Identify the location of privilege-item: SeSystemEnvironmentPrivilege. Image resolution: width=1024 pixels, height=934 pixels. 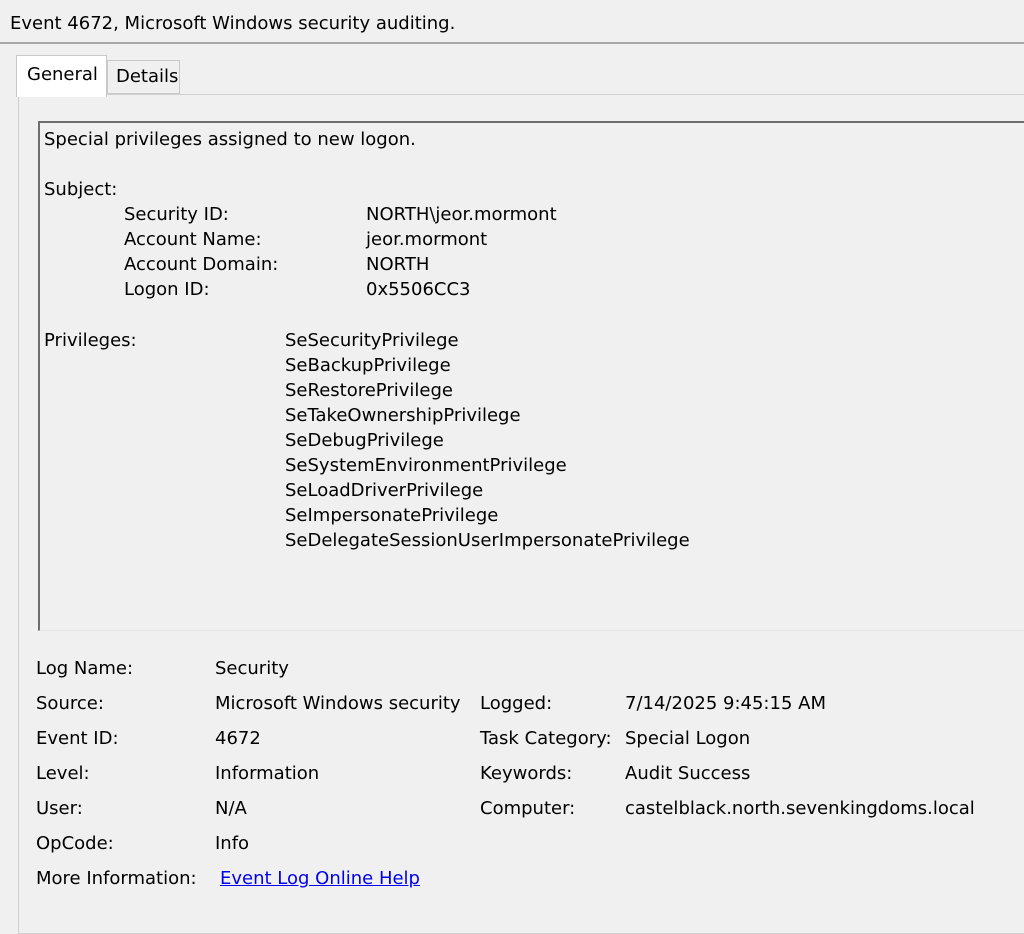
(426, 465).